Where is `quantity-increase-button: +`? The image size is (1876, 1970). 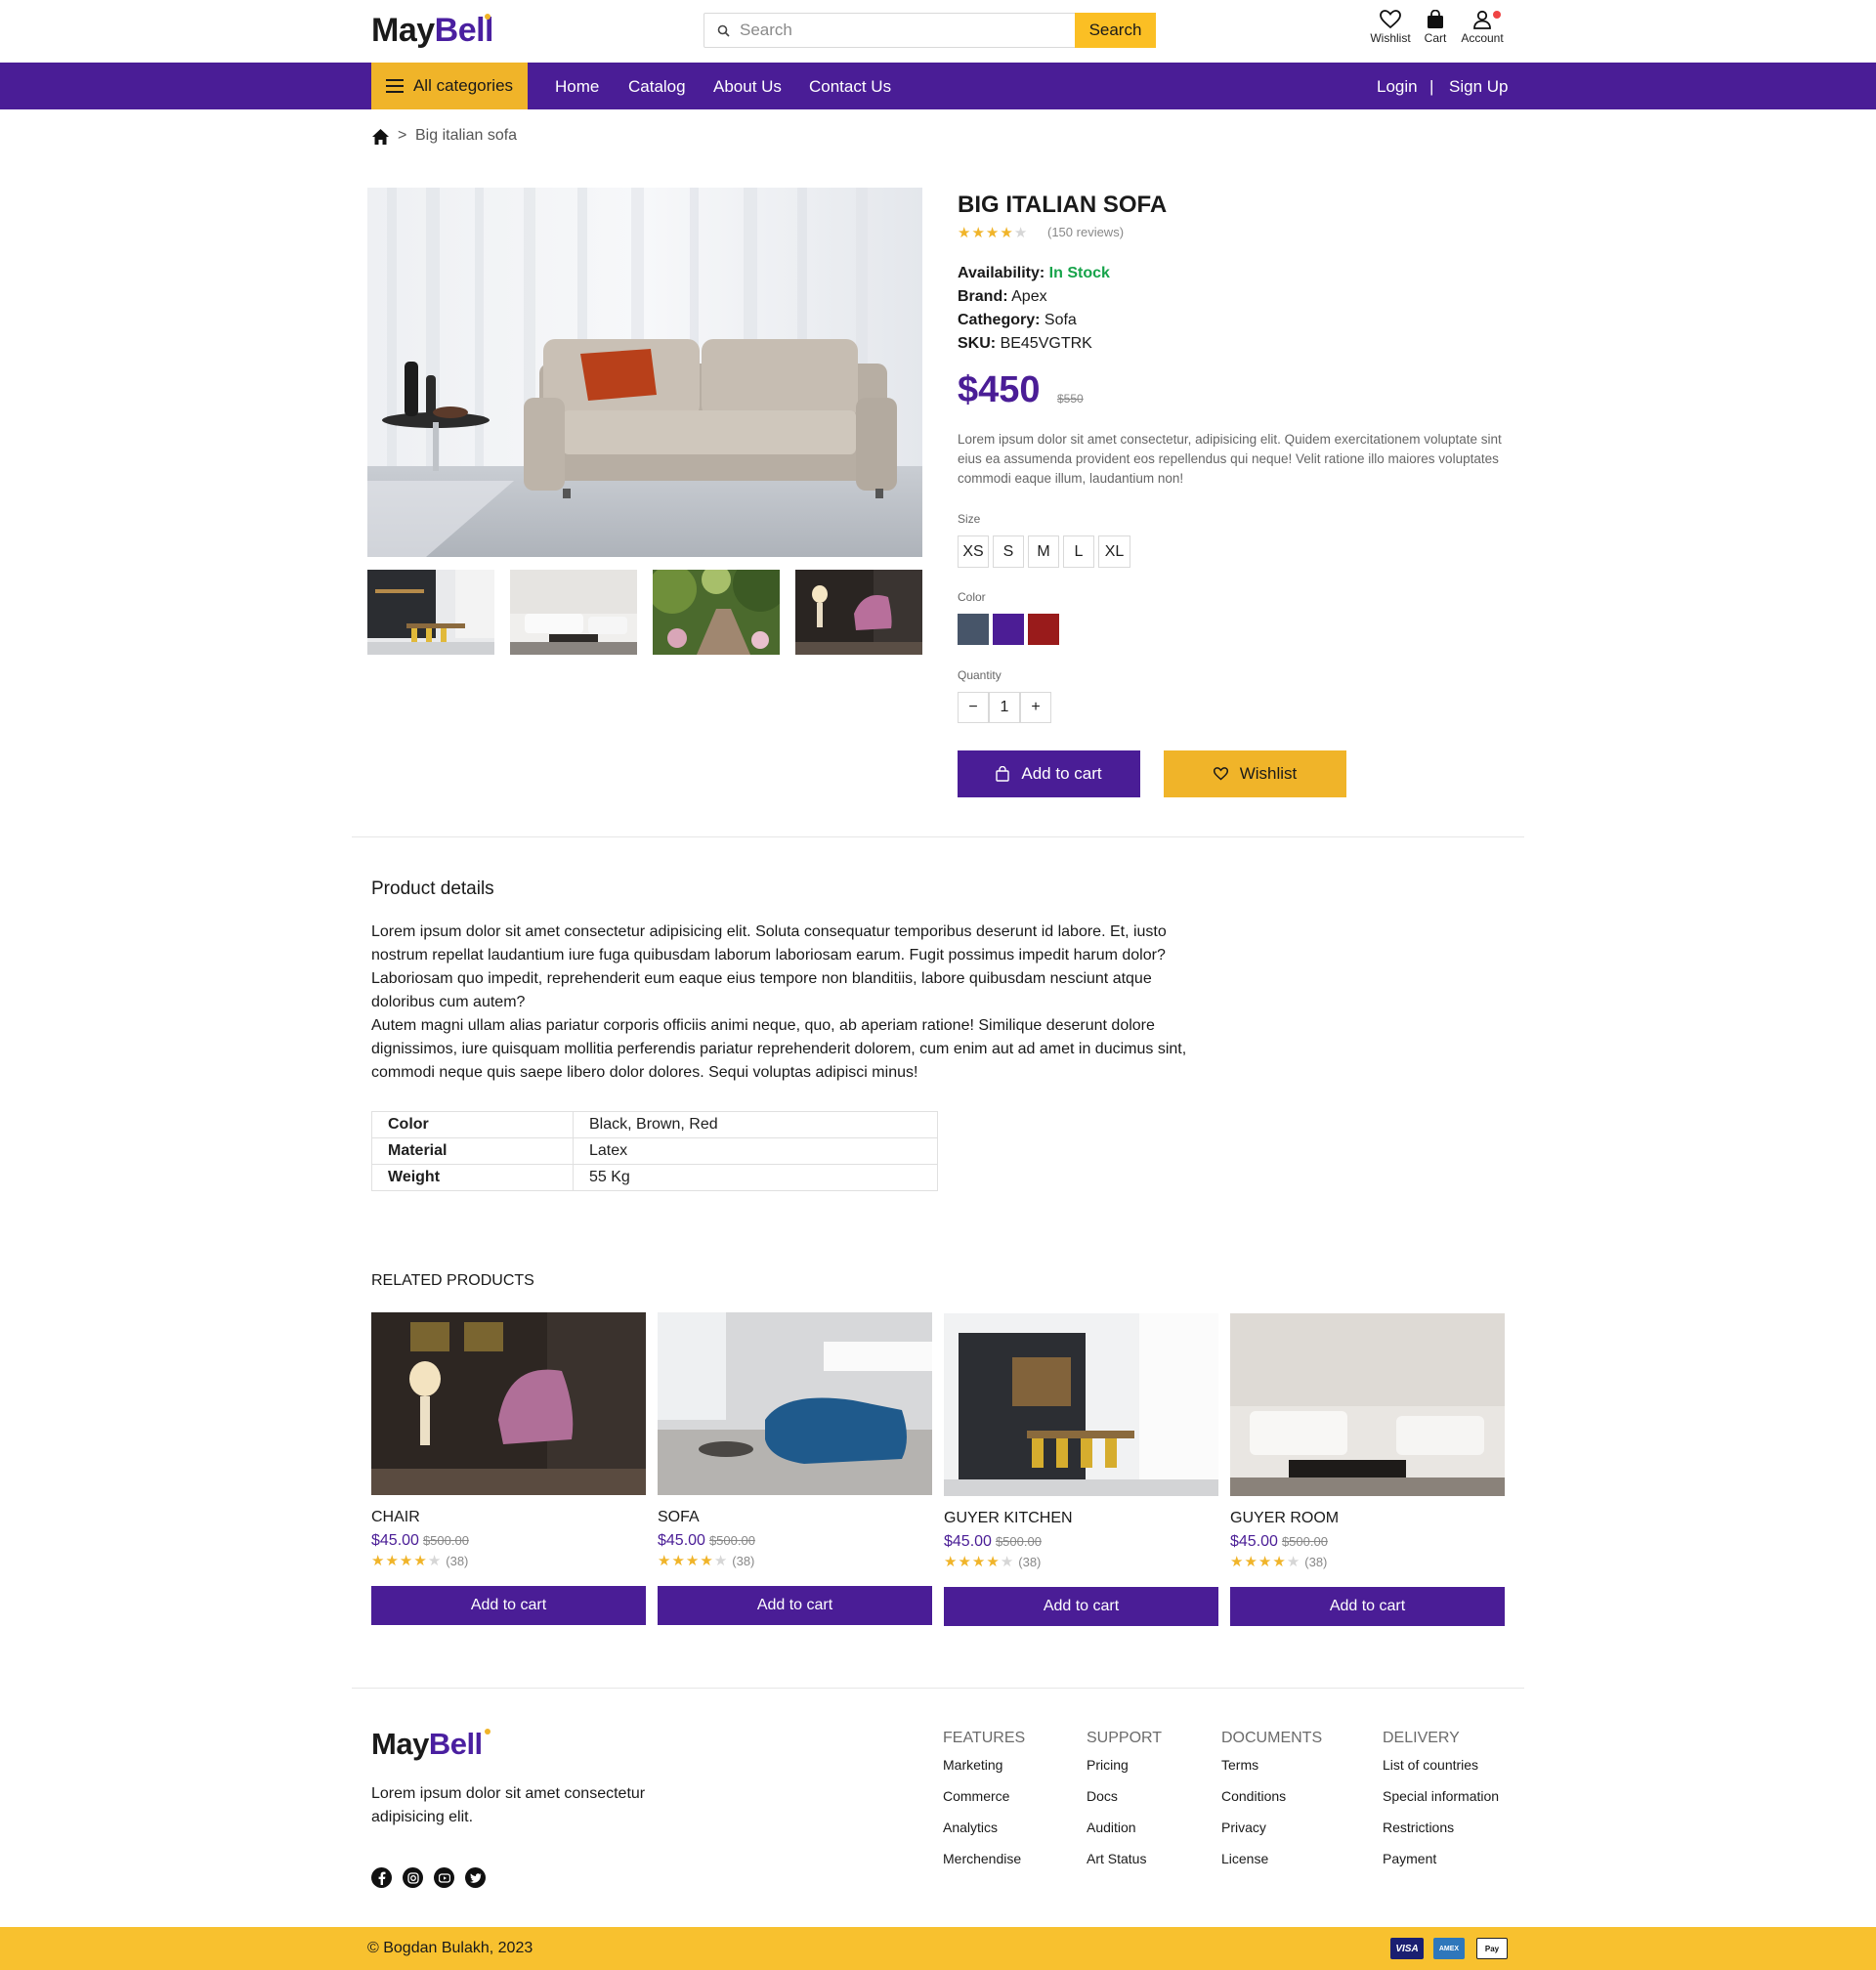
quantity-increase-button: + is located at coordinates (1035, 707).